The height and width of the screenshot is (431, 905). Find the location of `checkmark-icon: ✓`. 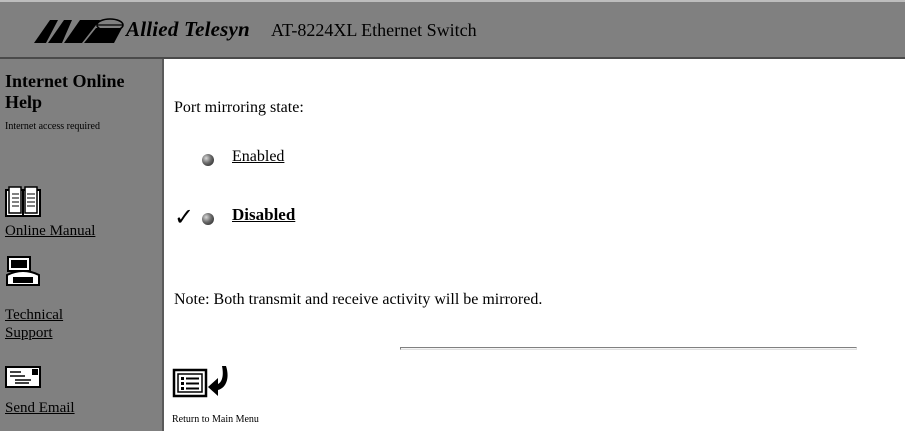

checkmark-icon: ✓ is located at coordinates (184, 218).